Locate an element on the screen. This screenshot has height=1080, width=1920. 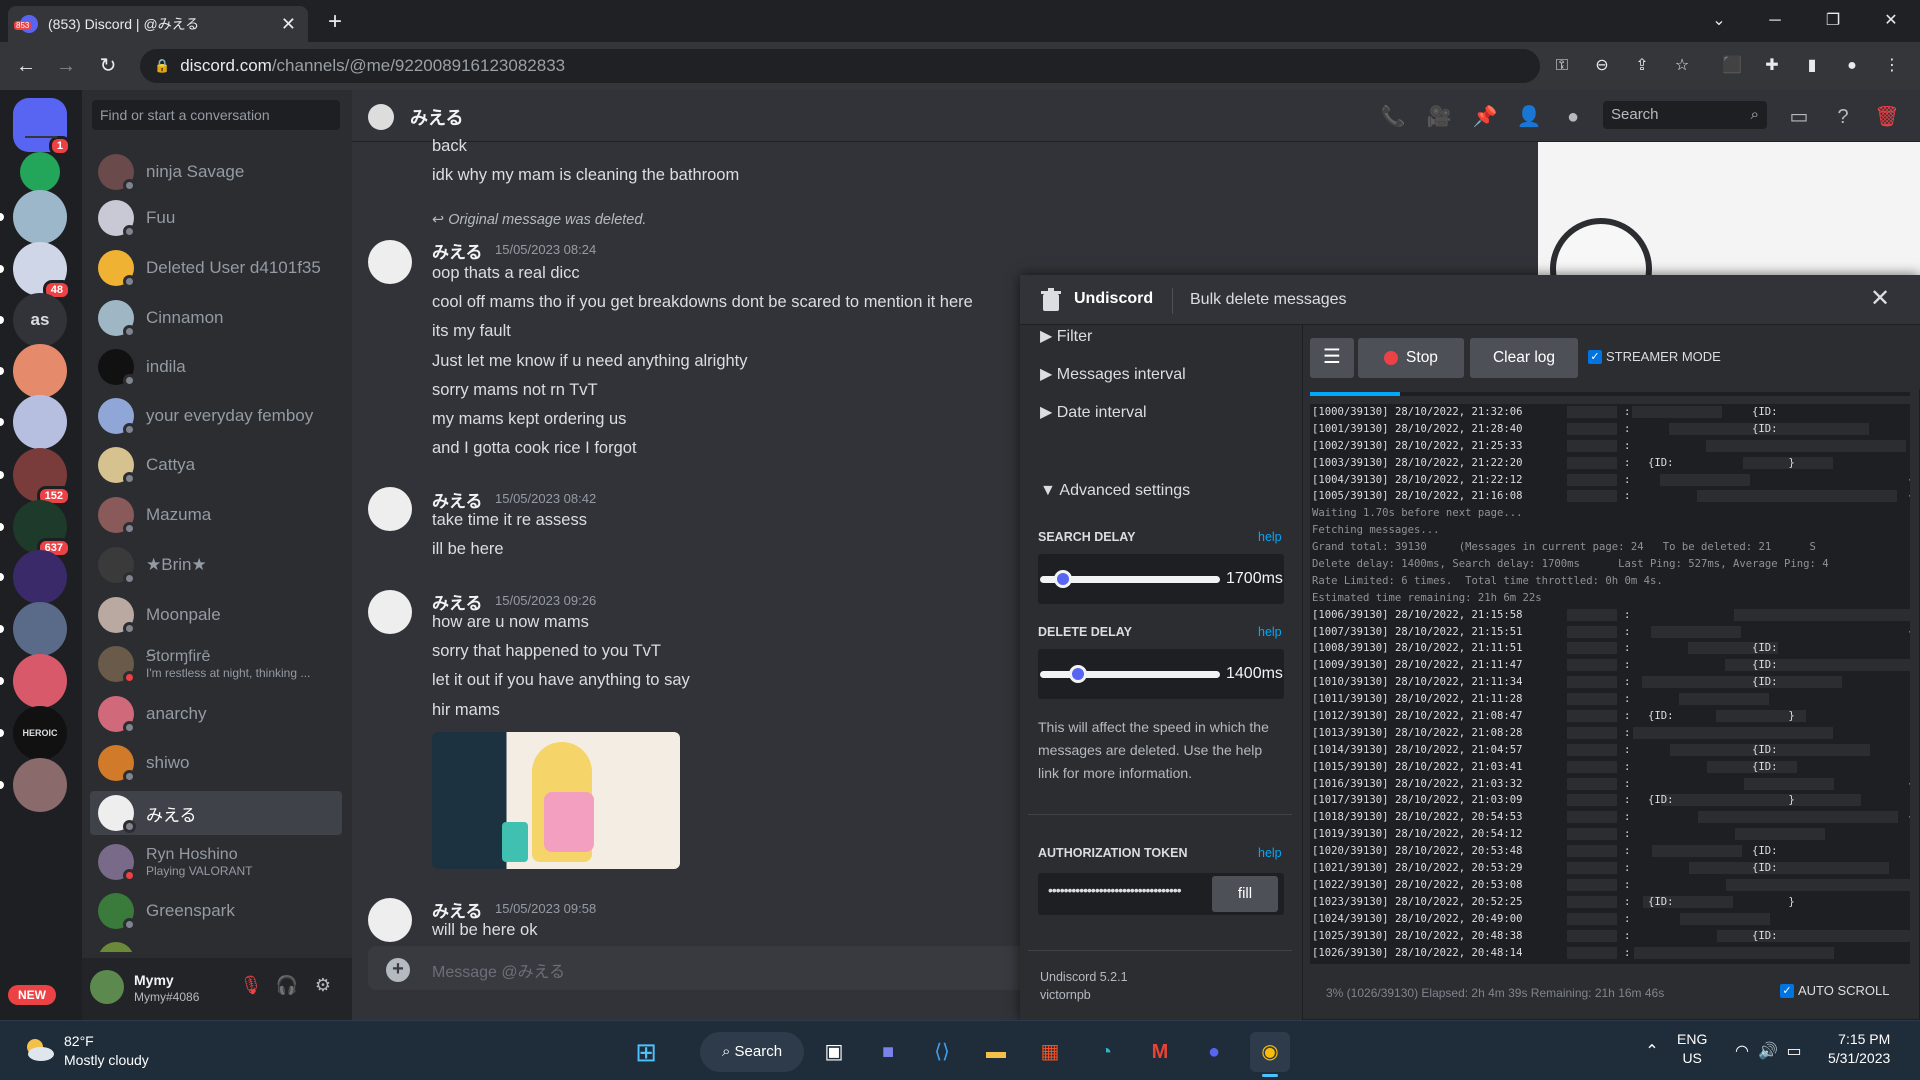
taskbar-search-button: ⌕ Search is located at coordinates (752, 1052).